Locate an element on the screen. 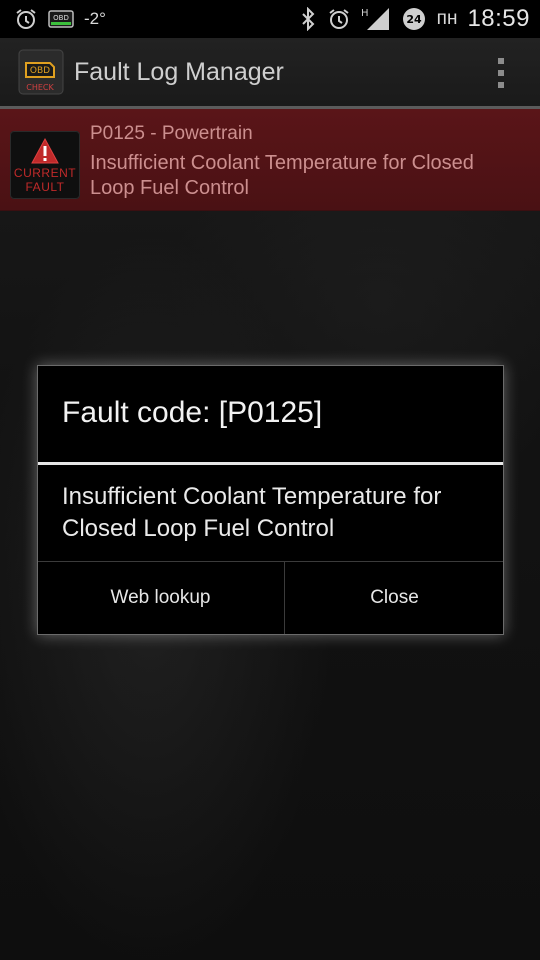 This screenshot has width=540, height=960. web-lookup-button: Web lookup is located at coordinates (160, 598).